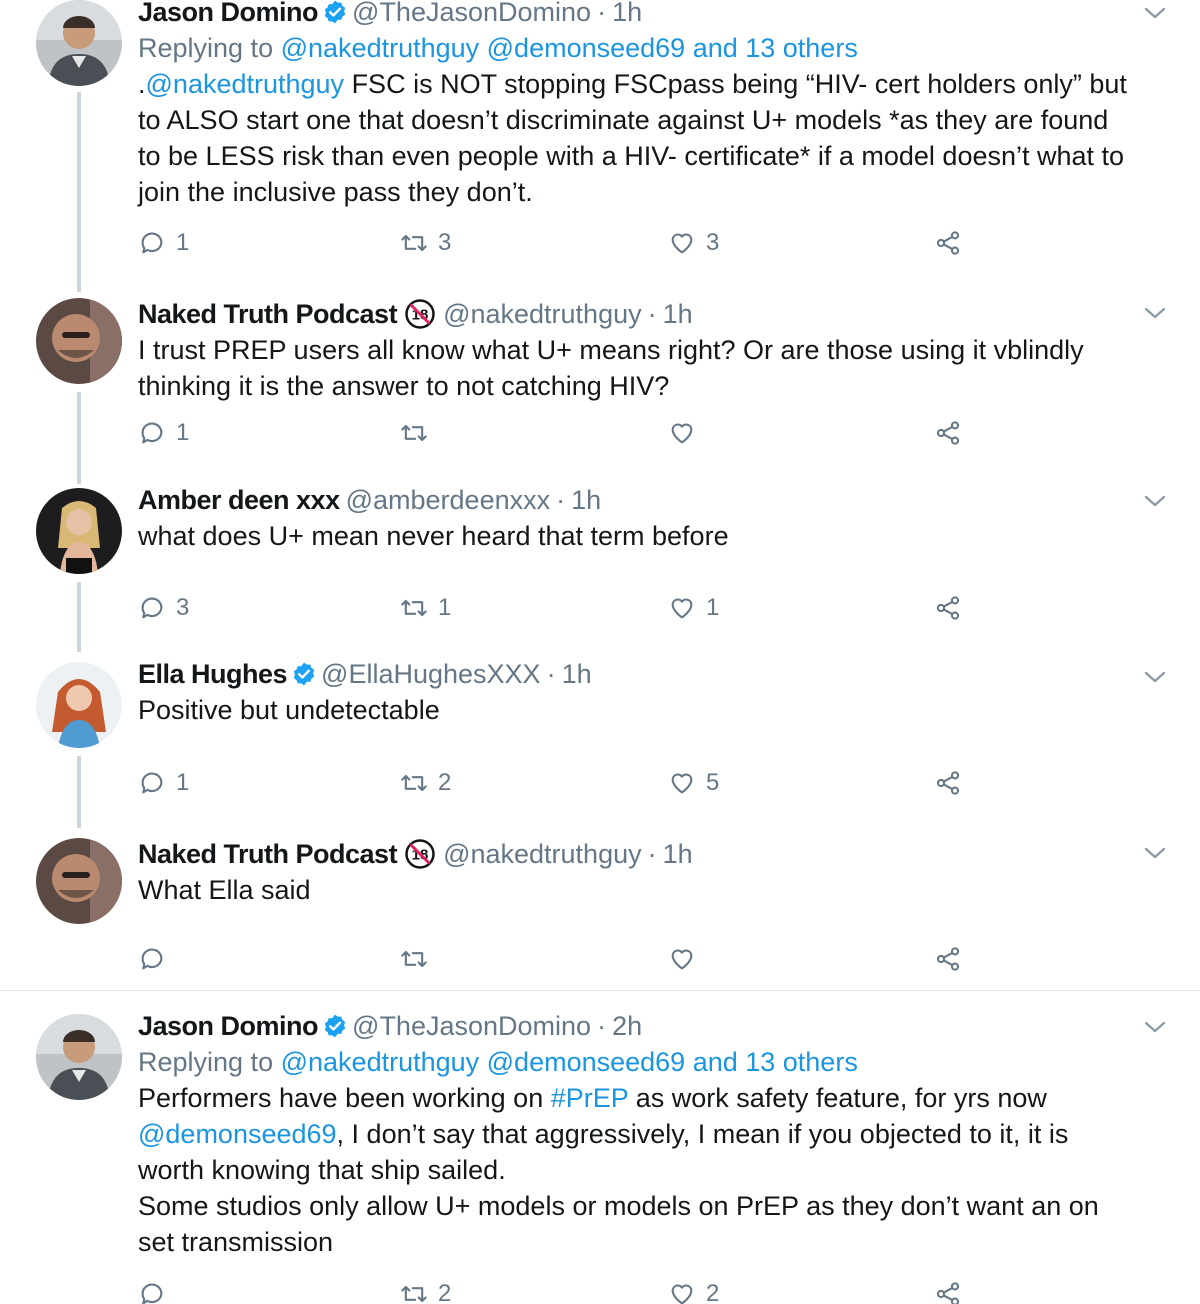 The height and width of the screenshot is (1304, 1200). Describe the element at coordinates (638, 434) in the screenshot. I see `tweet-actions: 1` at that location.